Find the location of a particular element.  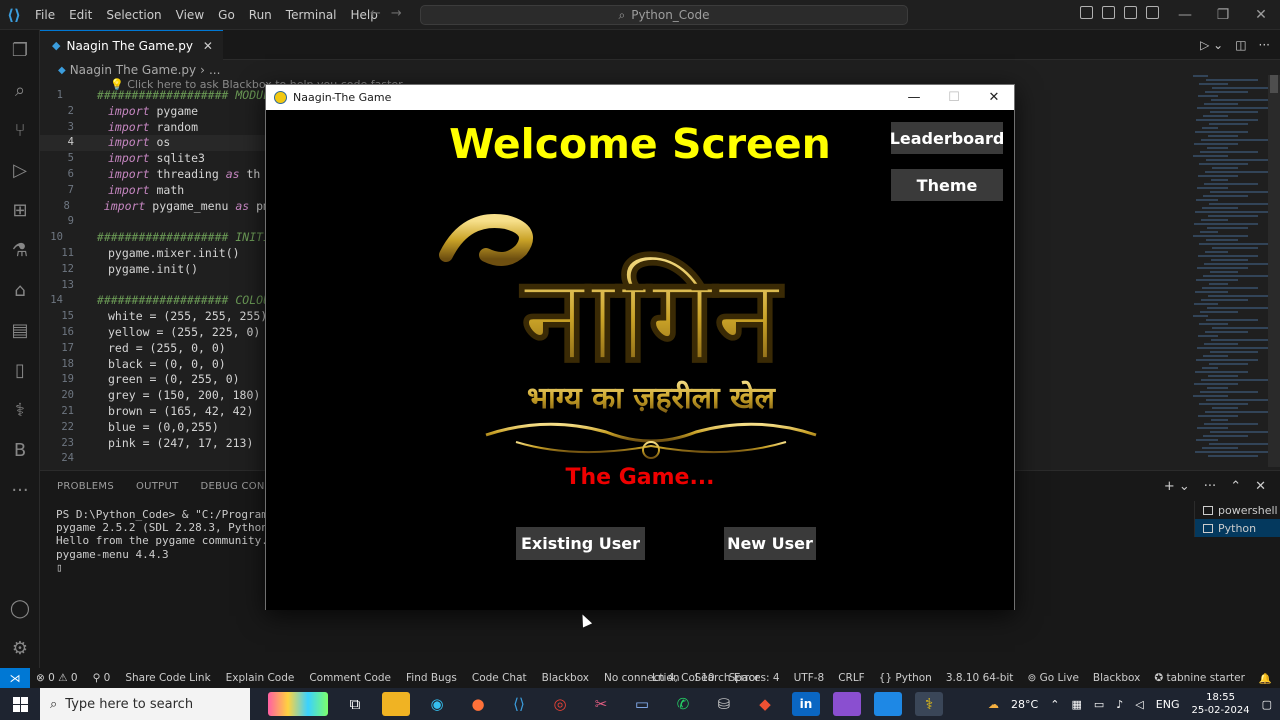

extensions-icon: ⊞ is located at coordinates (20, 210).